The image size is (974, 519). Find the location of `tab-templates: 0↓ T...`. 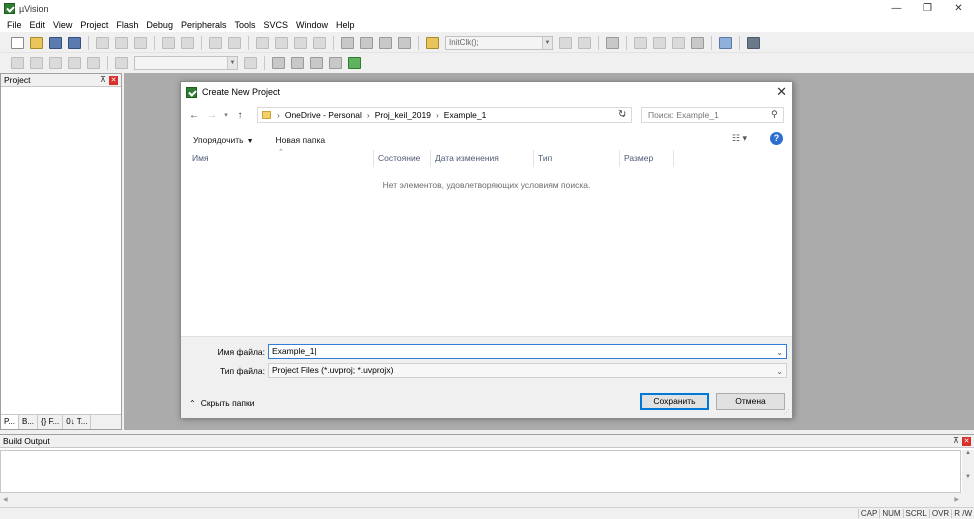

tab-templates: 0↓ T... is located at coordinates (77, 422).